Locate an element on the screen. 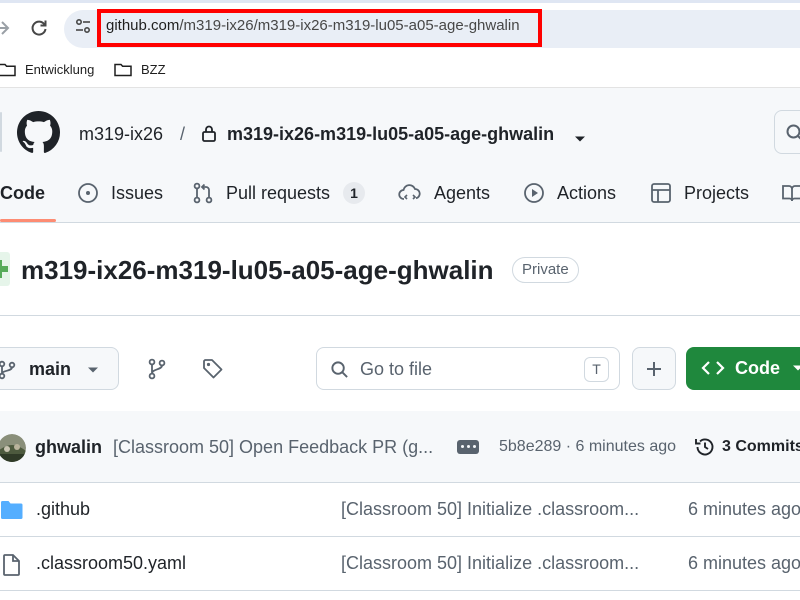 The image size is (800, 600). tag-icon is located at coordinates (213, 369).